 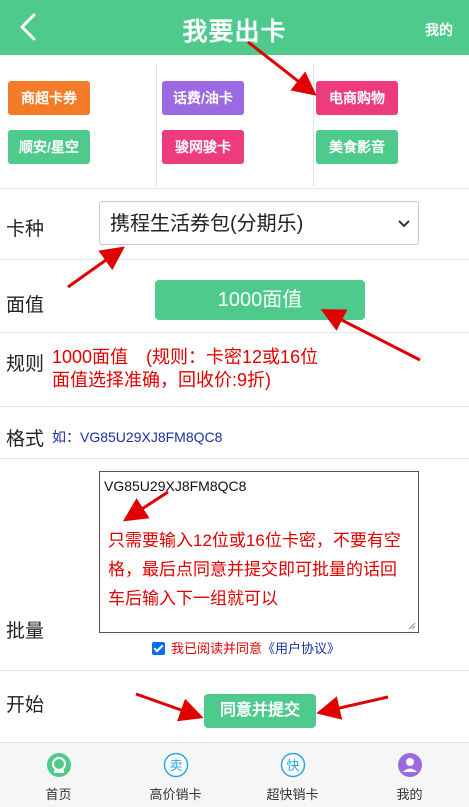 I want to click on sell-icon: 卖, so click(x=176, y=765).